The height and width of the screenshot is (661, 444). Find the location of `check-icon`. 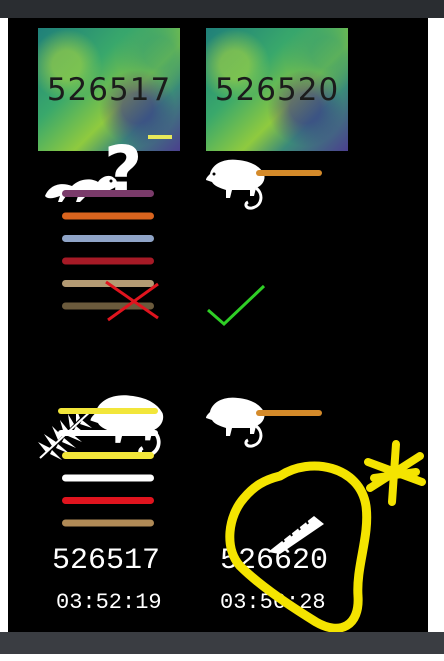

check-icon is located at coordinates (236, 305).